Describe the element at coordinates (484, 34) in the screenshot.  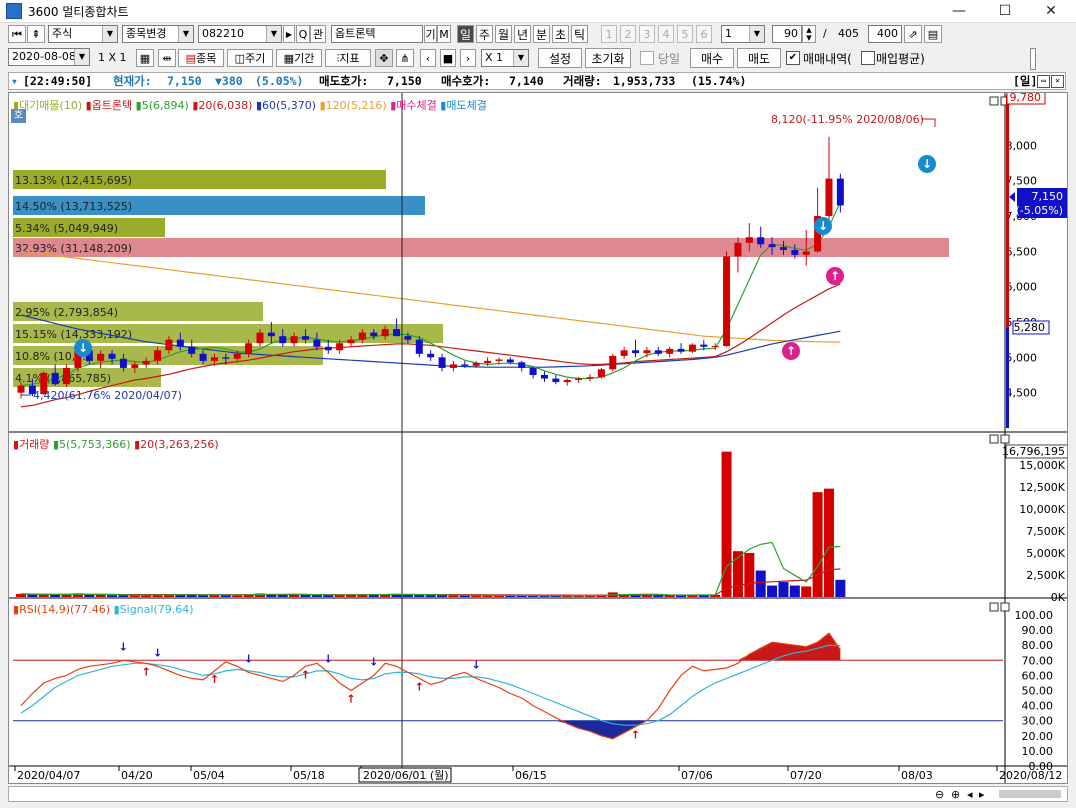
I see `period-tab: 주` at that location.